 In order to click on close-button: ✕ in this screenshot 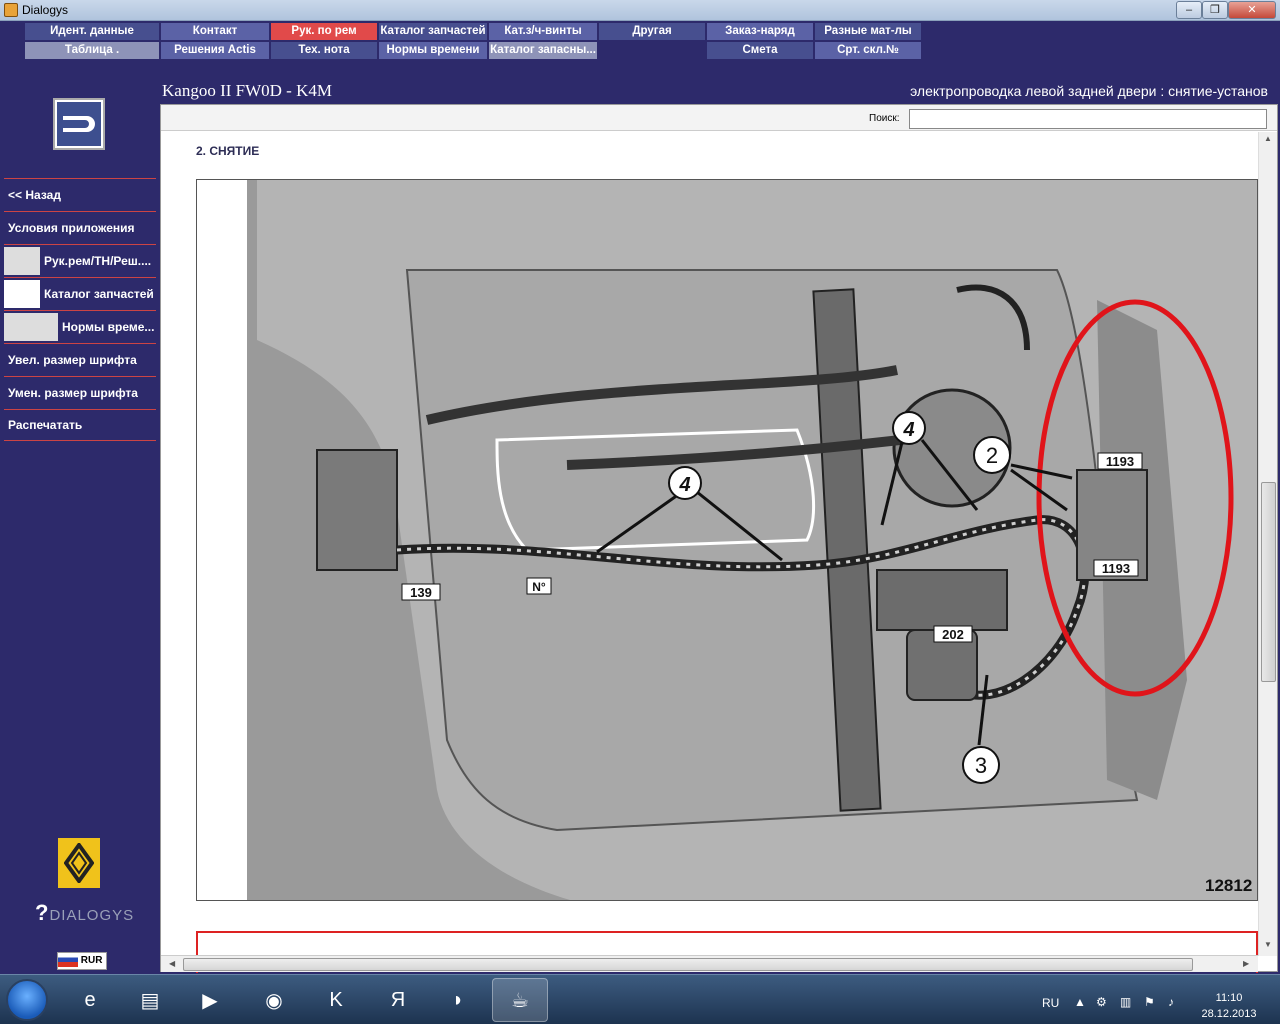, I will do `click(1252, 10)`.